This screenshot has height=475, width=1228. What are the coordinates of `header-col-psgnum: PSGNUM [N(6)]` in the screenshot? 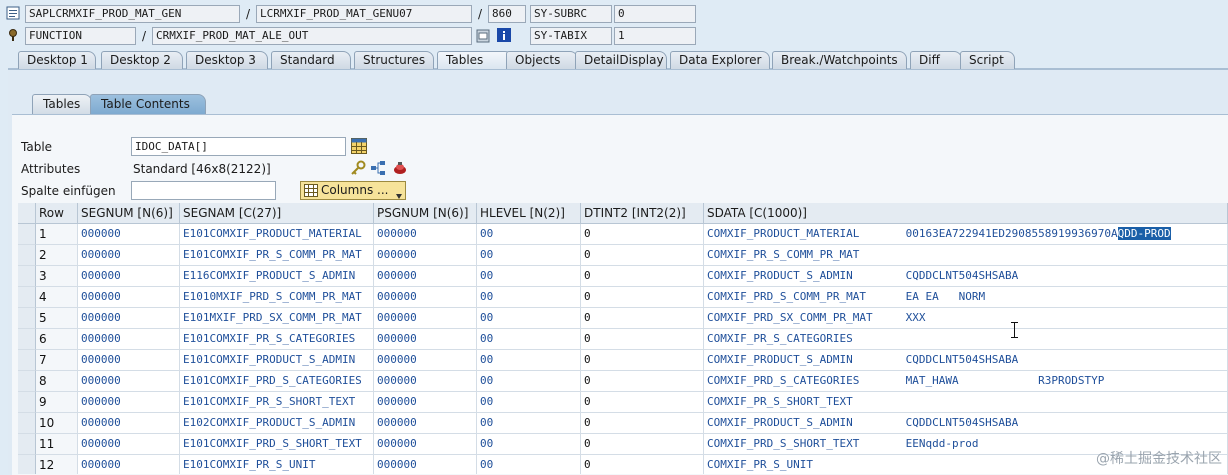 It's located at (425, 213).